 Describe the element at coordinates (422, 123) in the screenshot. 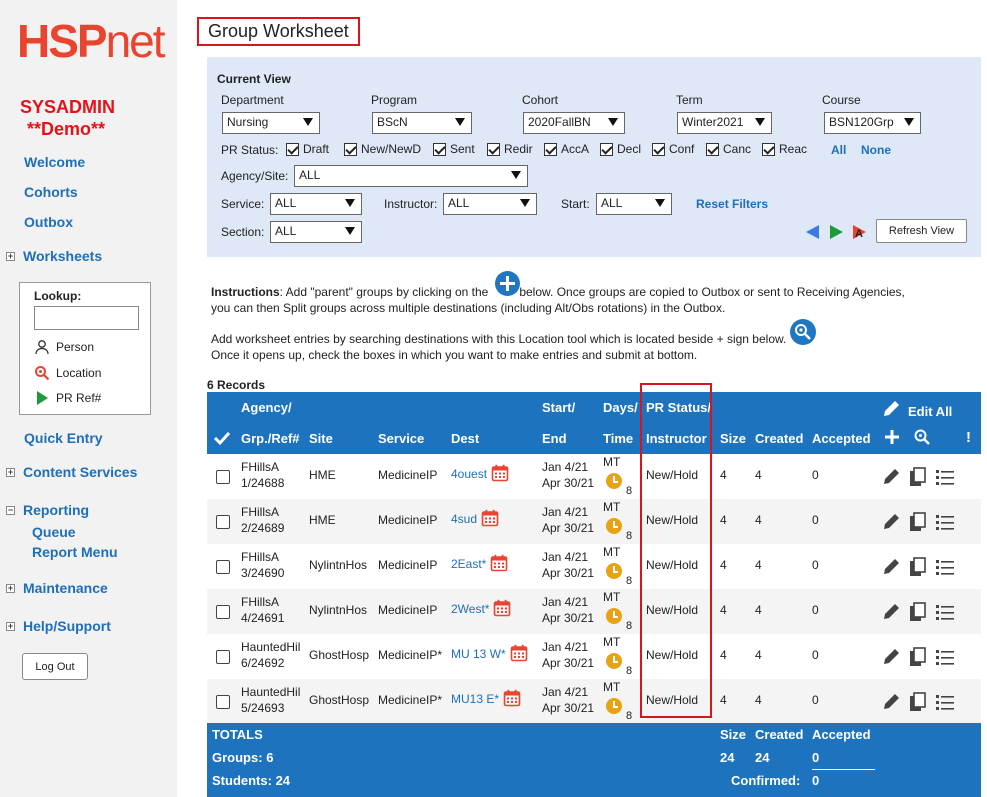

I see `program-select: BScN` at that location.